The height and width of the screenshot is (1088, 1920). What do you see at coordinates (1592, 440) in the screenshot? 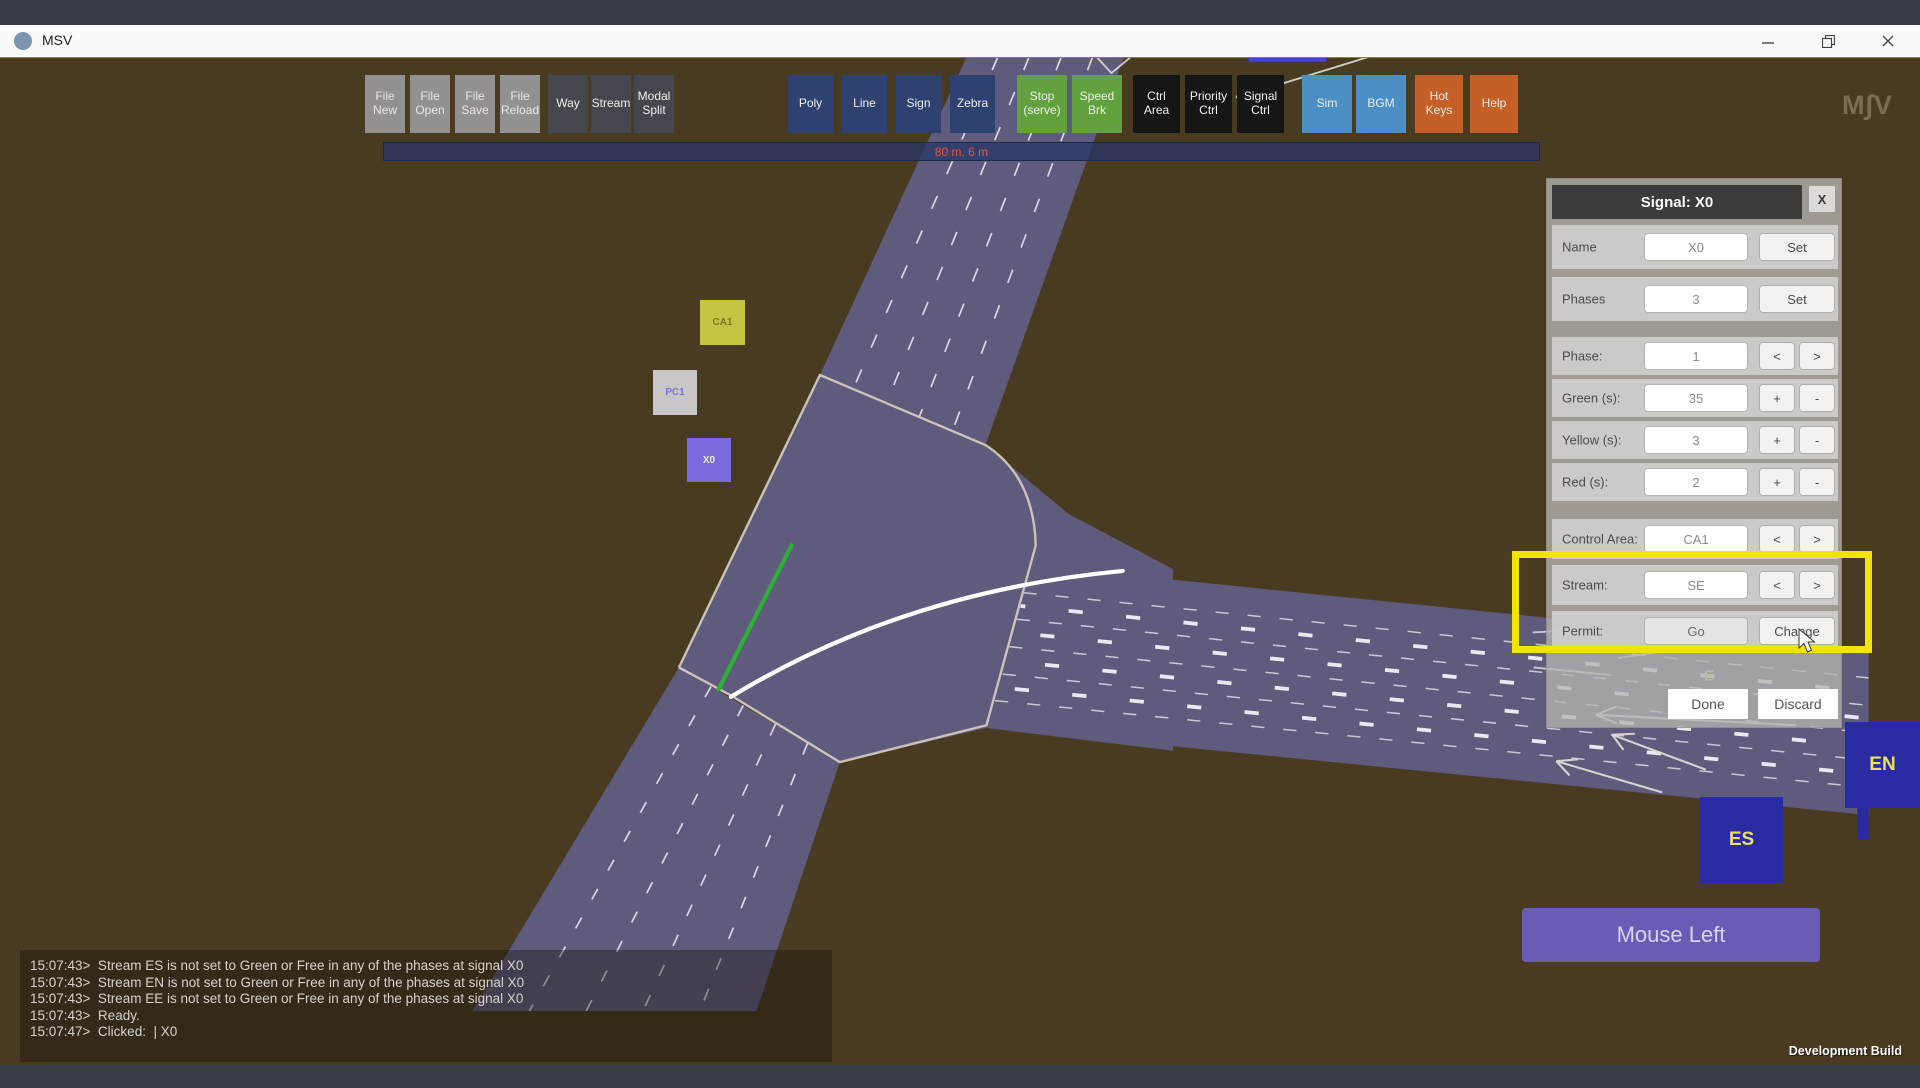
I see `yellow-label: Yellow (s):` at bounding box center [1592, 440].